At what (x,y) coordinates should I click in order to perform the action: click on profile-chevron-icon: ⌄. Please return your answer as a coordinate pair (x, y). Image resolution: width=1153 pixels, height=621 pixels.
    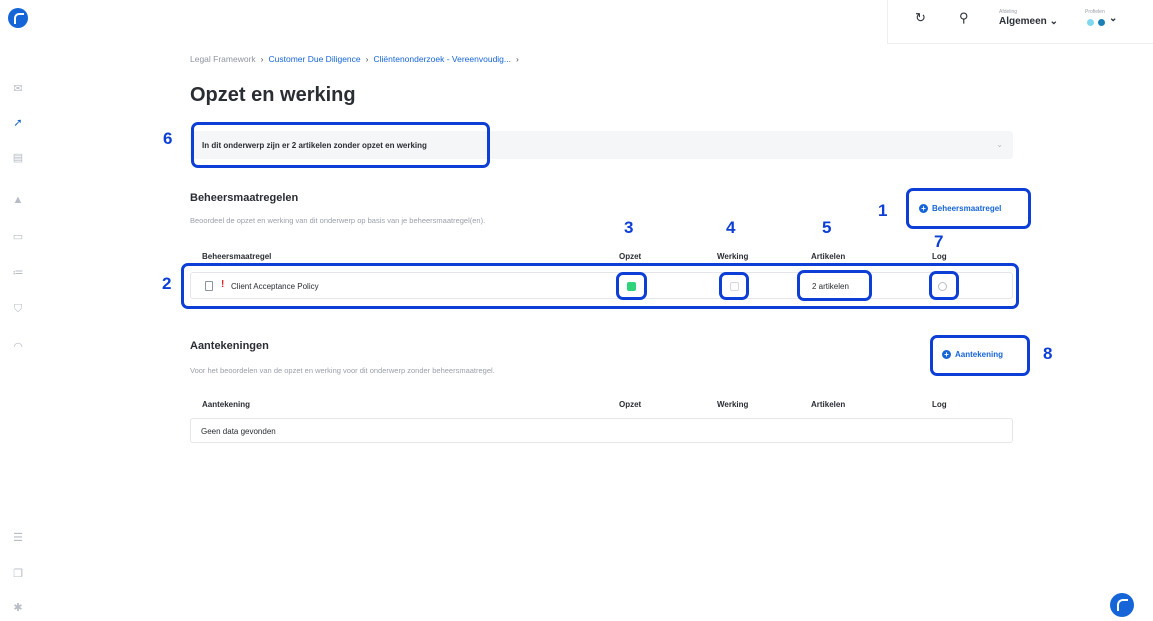
    Looking at the image, I should click on (1113, 18).